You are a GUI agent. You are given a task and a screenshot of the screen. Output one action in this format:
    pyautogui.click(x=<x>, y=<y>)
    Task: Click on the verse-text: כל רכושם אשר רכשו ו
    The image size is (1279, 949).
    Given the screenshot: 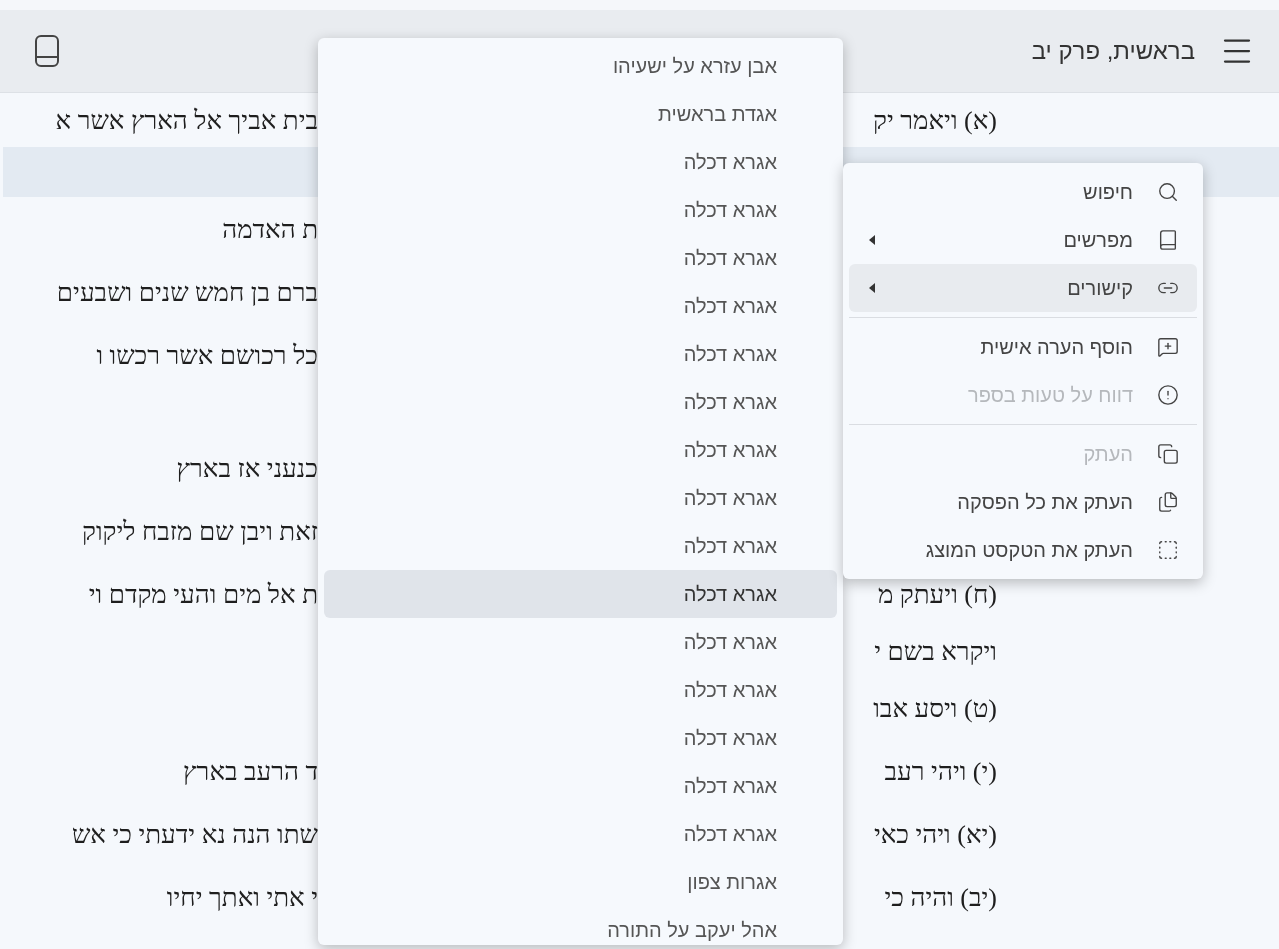 What is the action you would take?
    pyautogui.click(x=207, y=355)
    